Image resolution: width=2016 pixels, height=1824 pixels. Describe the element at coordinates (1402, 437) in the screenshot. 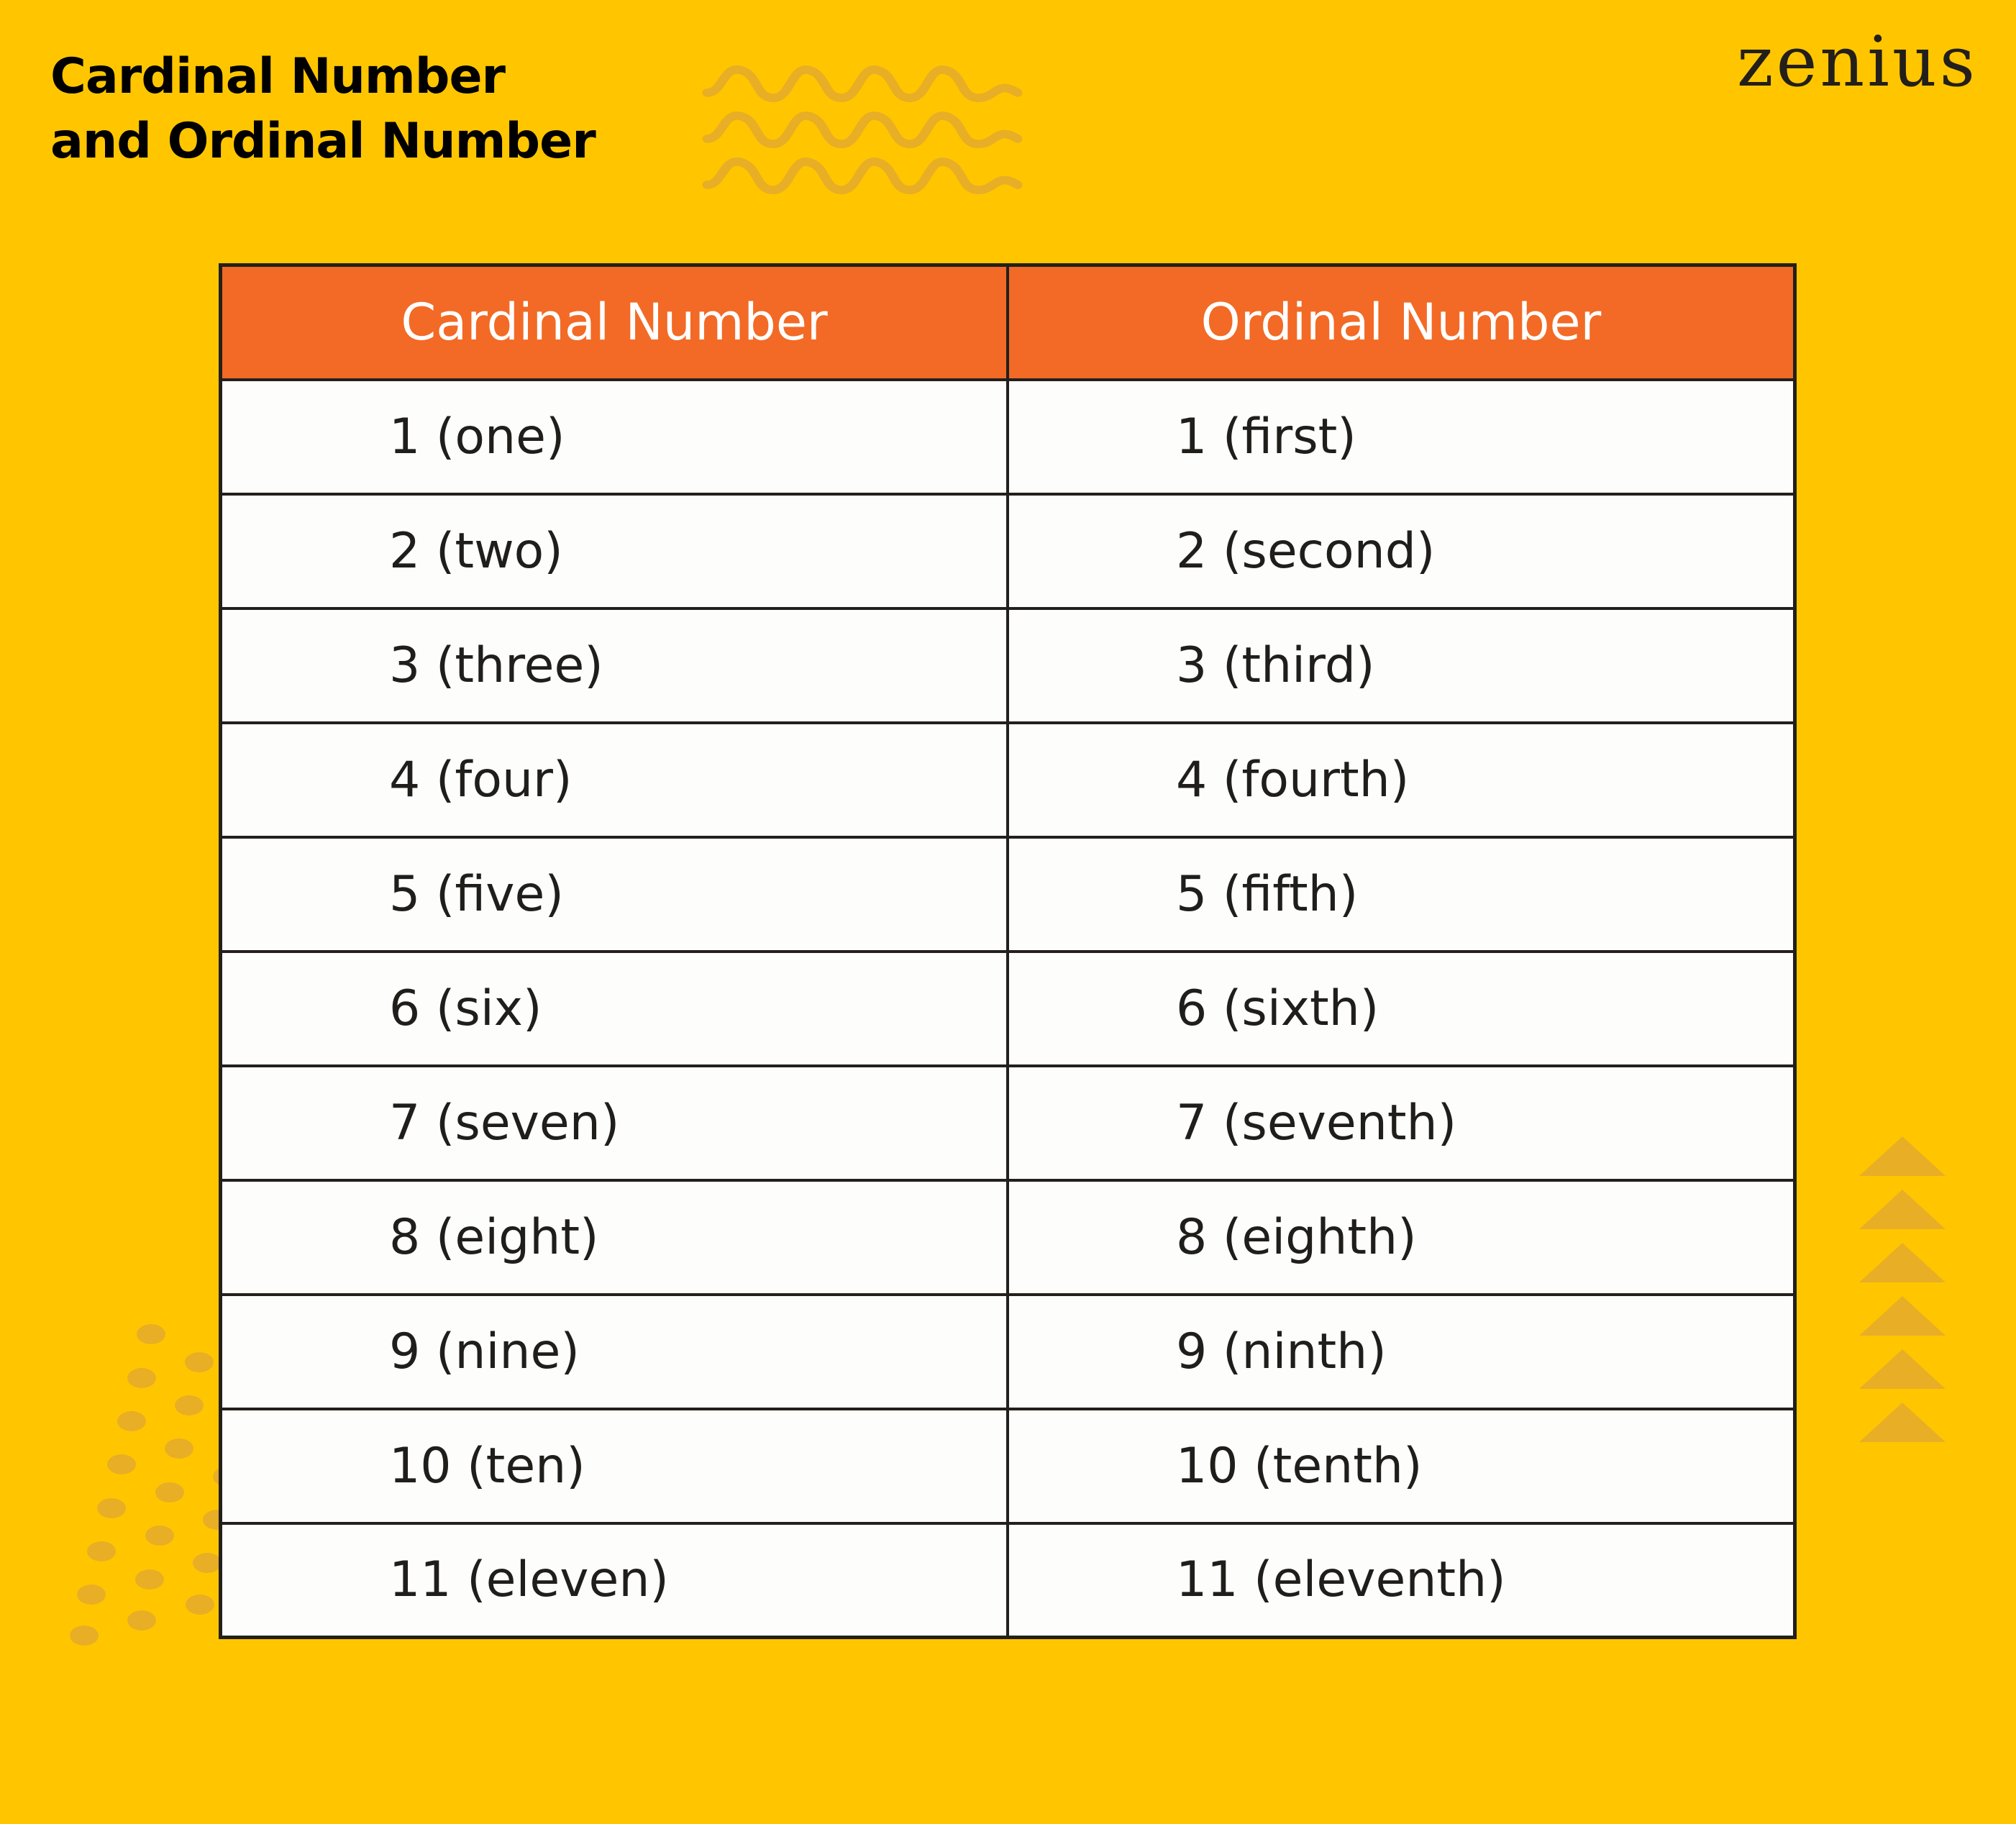

I see `ordinal-cell: 1 (first)` at that location.